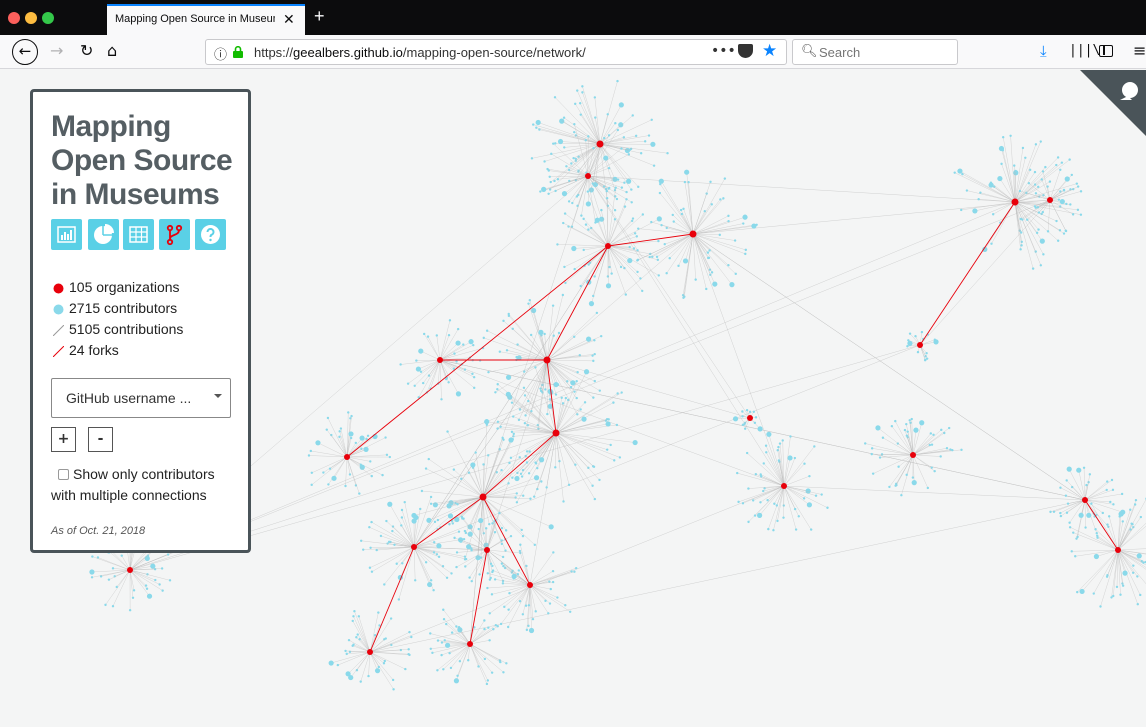  Describe the element at coordinates (487, 550) in the screenshot. I see `organization-node` at that location.